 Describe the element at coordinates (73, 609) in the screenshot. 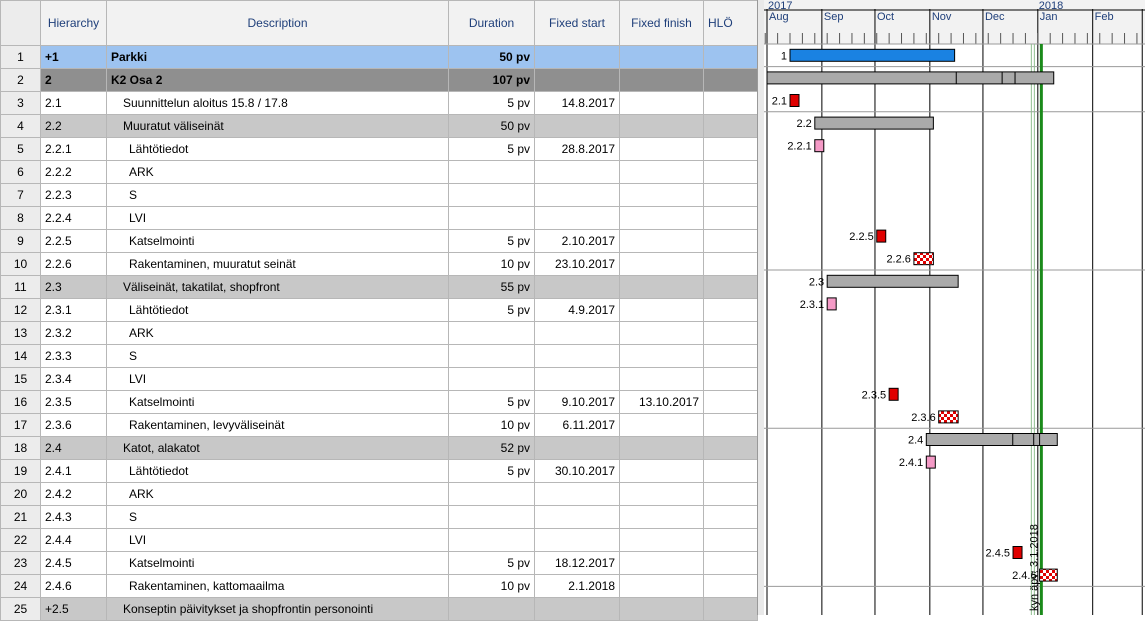

I see `hierarchy-cell: +2.5` at that location.